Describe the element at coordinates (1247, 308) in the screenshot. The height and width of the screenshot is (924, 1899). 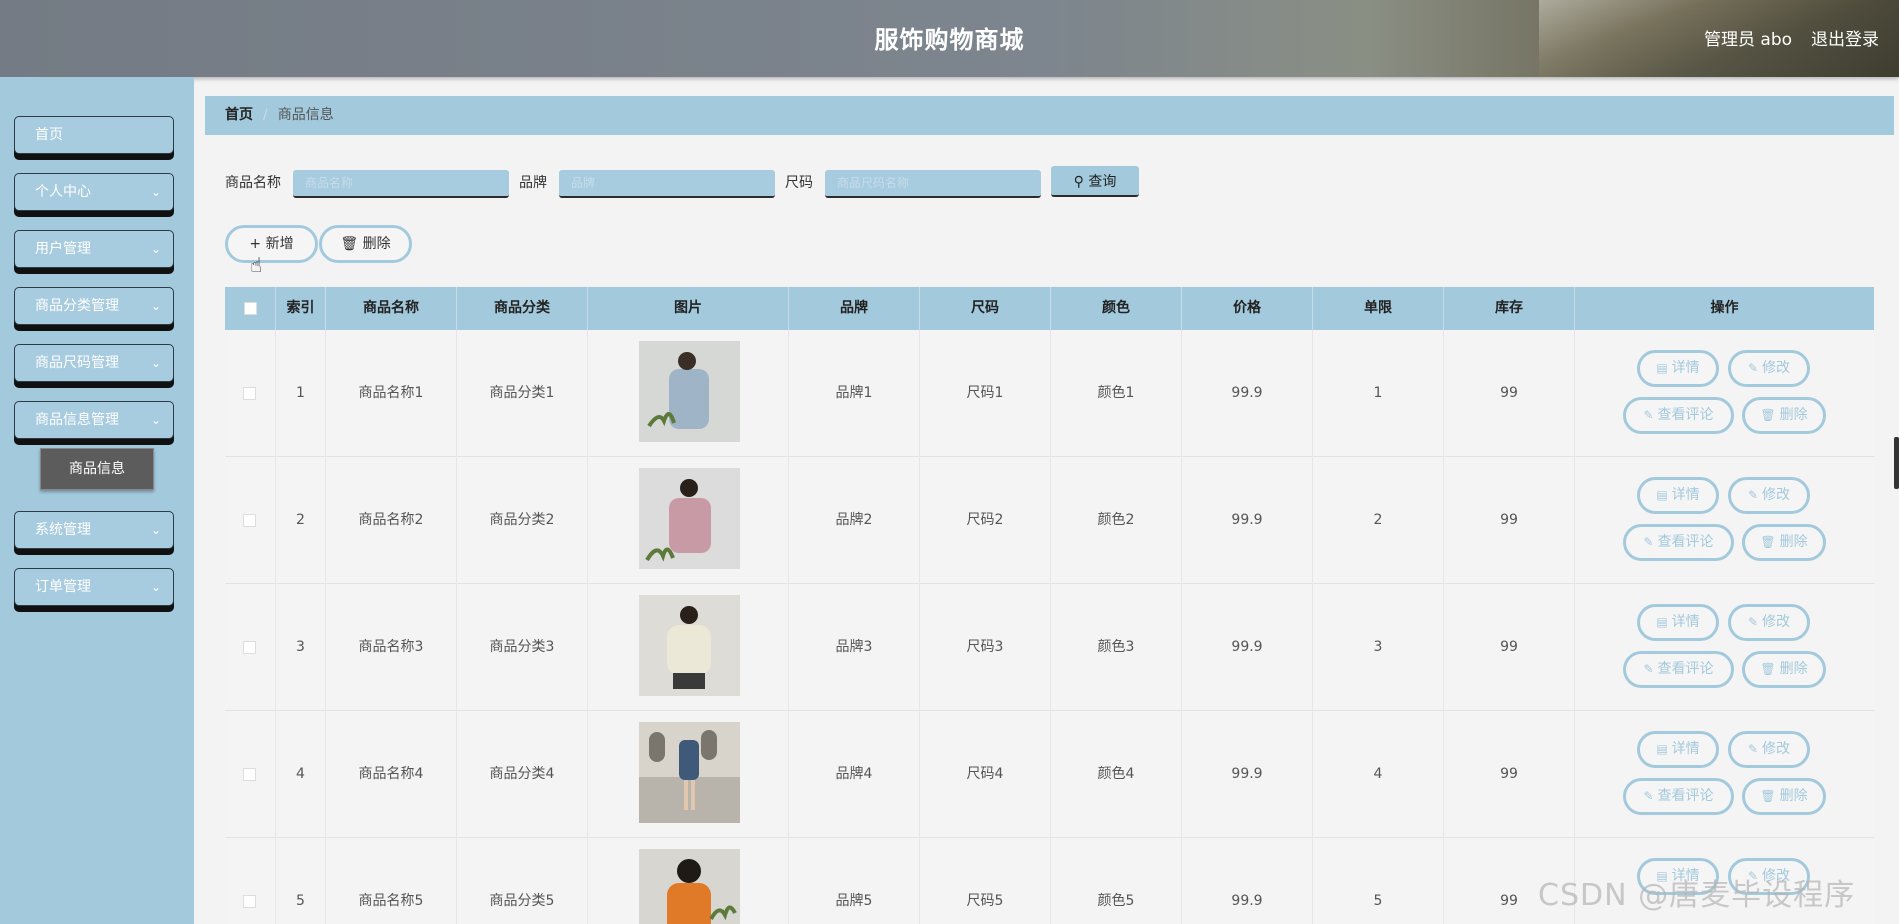
I see `column-header: 价格` at that location.